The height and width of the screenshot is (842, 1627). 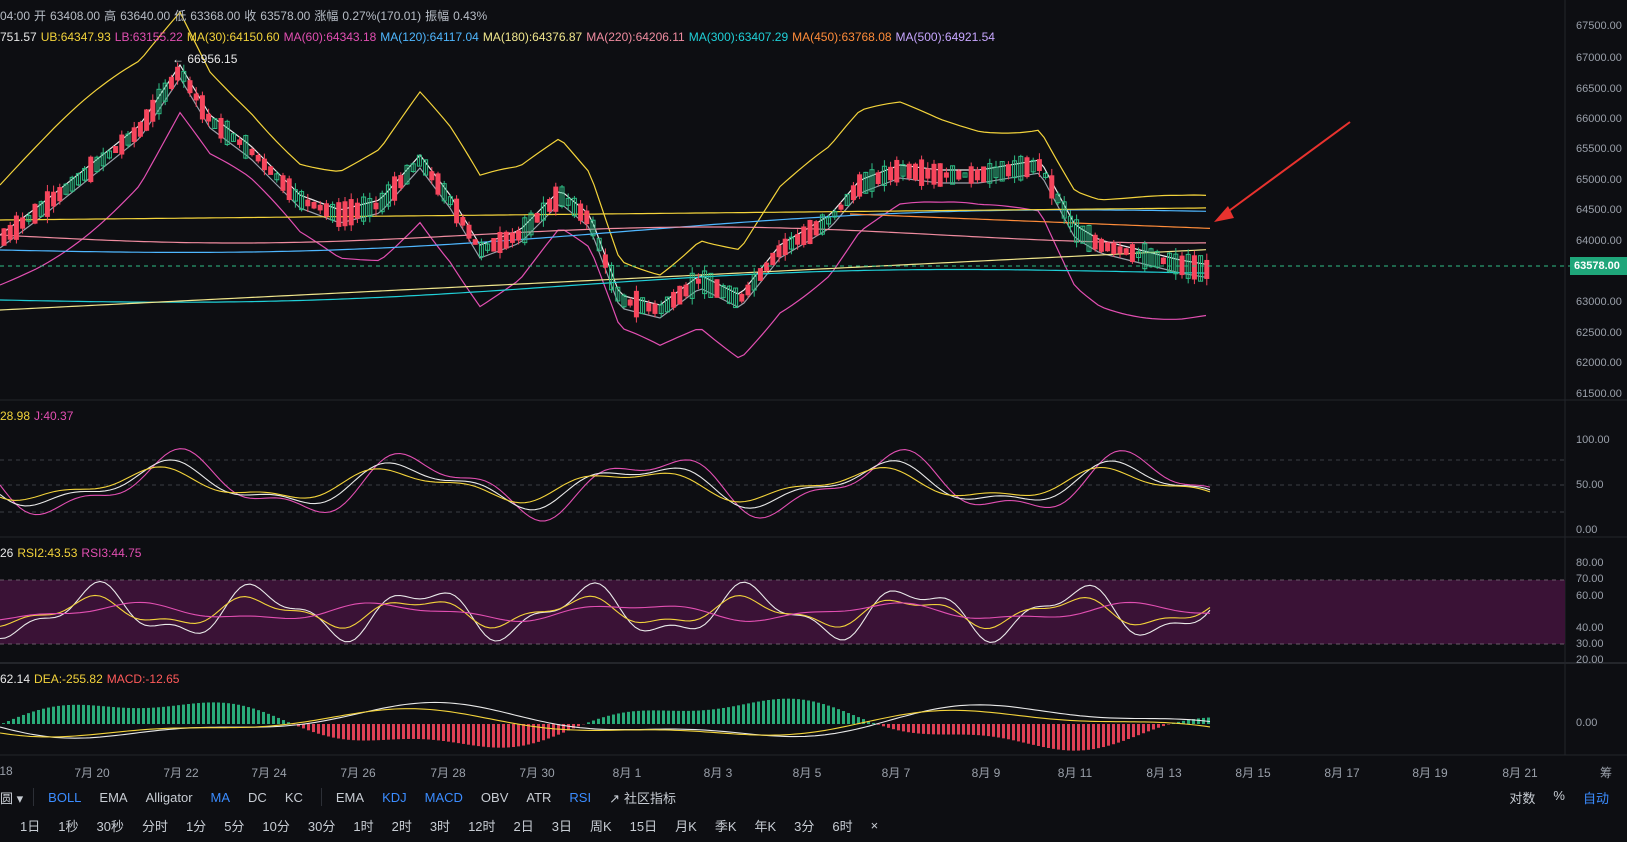 What do you see at coordinates (494, 797) in the screenshot?
I see `indicator-obv: OBV` at bounding box center [494, 797].